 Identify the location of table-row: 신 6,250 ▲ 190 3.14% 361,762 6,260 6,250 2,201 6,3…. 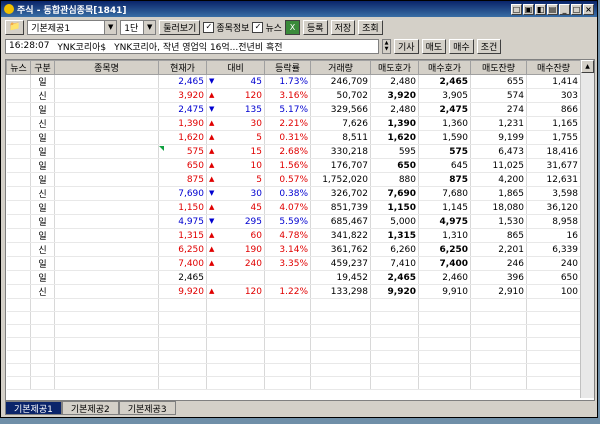
(293, 249).